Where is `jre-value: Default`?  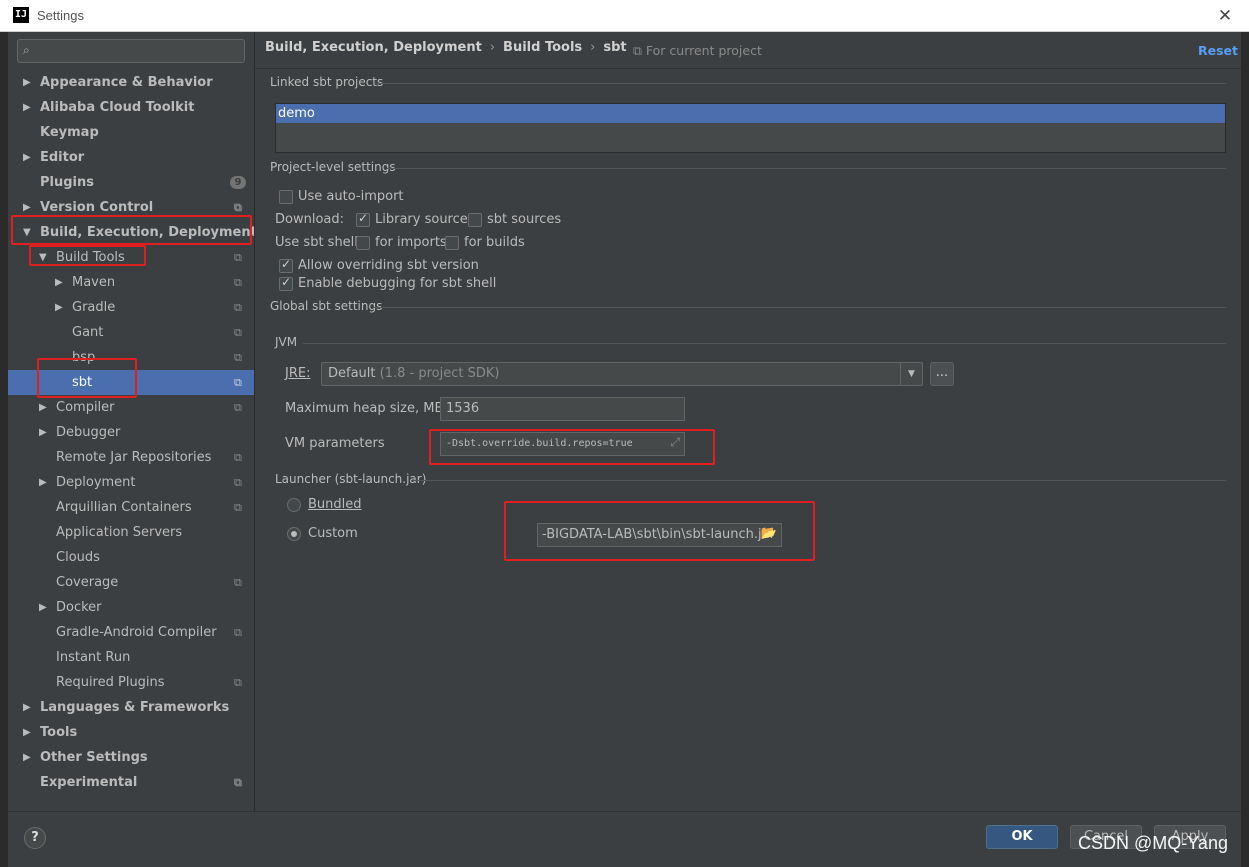 jre-value: Default is located at coordinates (352, 373).